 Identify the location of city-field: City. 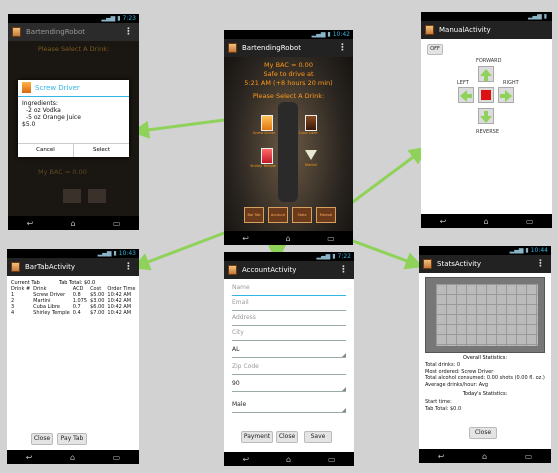
(289, 333).